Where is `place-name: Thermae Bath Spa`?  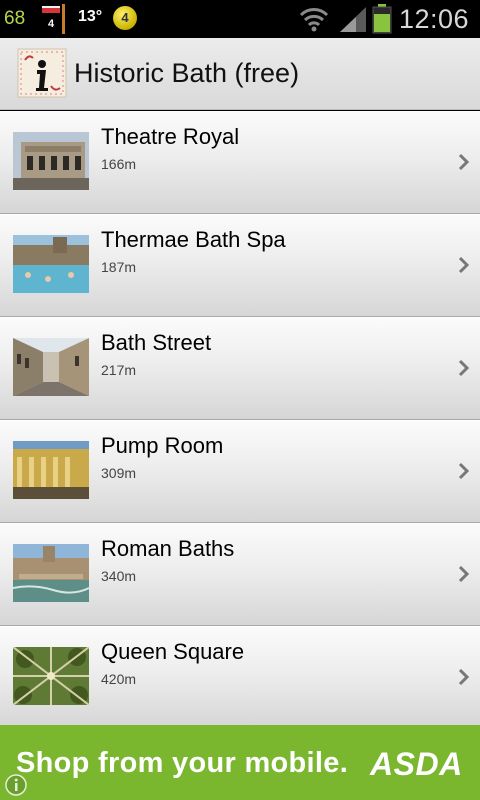 place-name: Thermae Bath Spa is located at coordinates (193, 239).